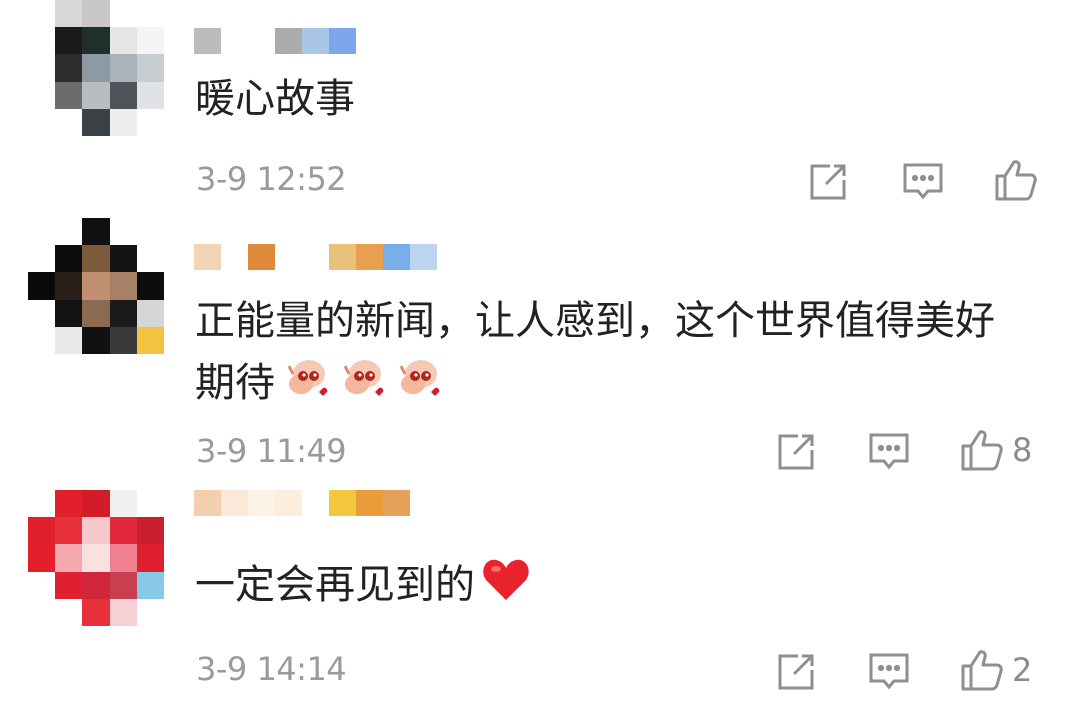 Image resolution: width=1080 pixels, height=712 pixels. I want to click on like-button: 2, so click(996, 670).